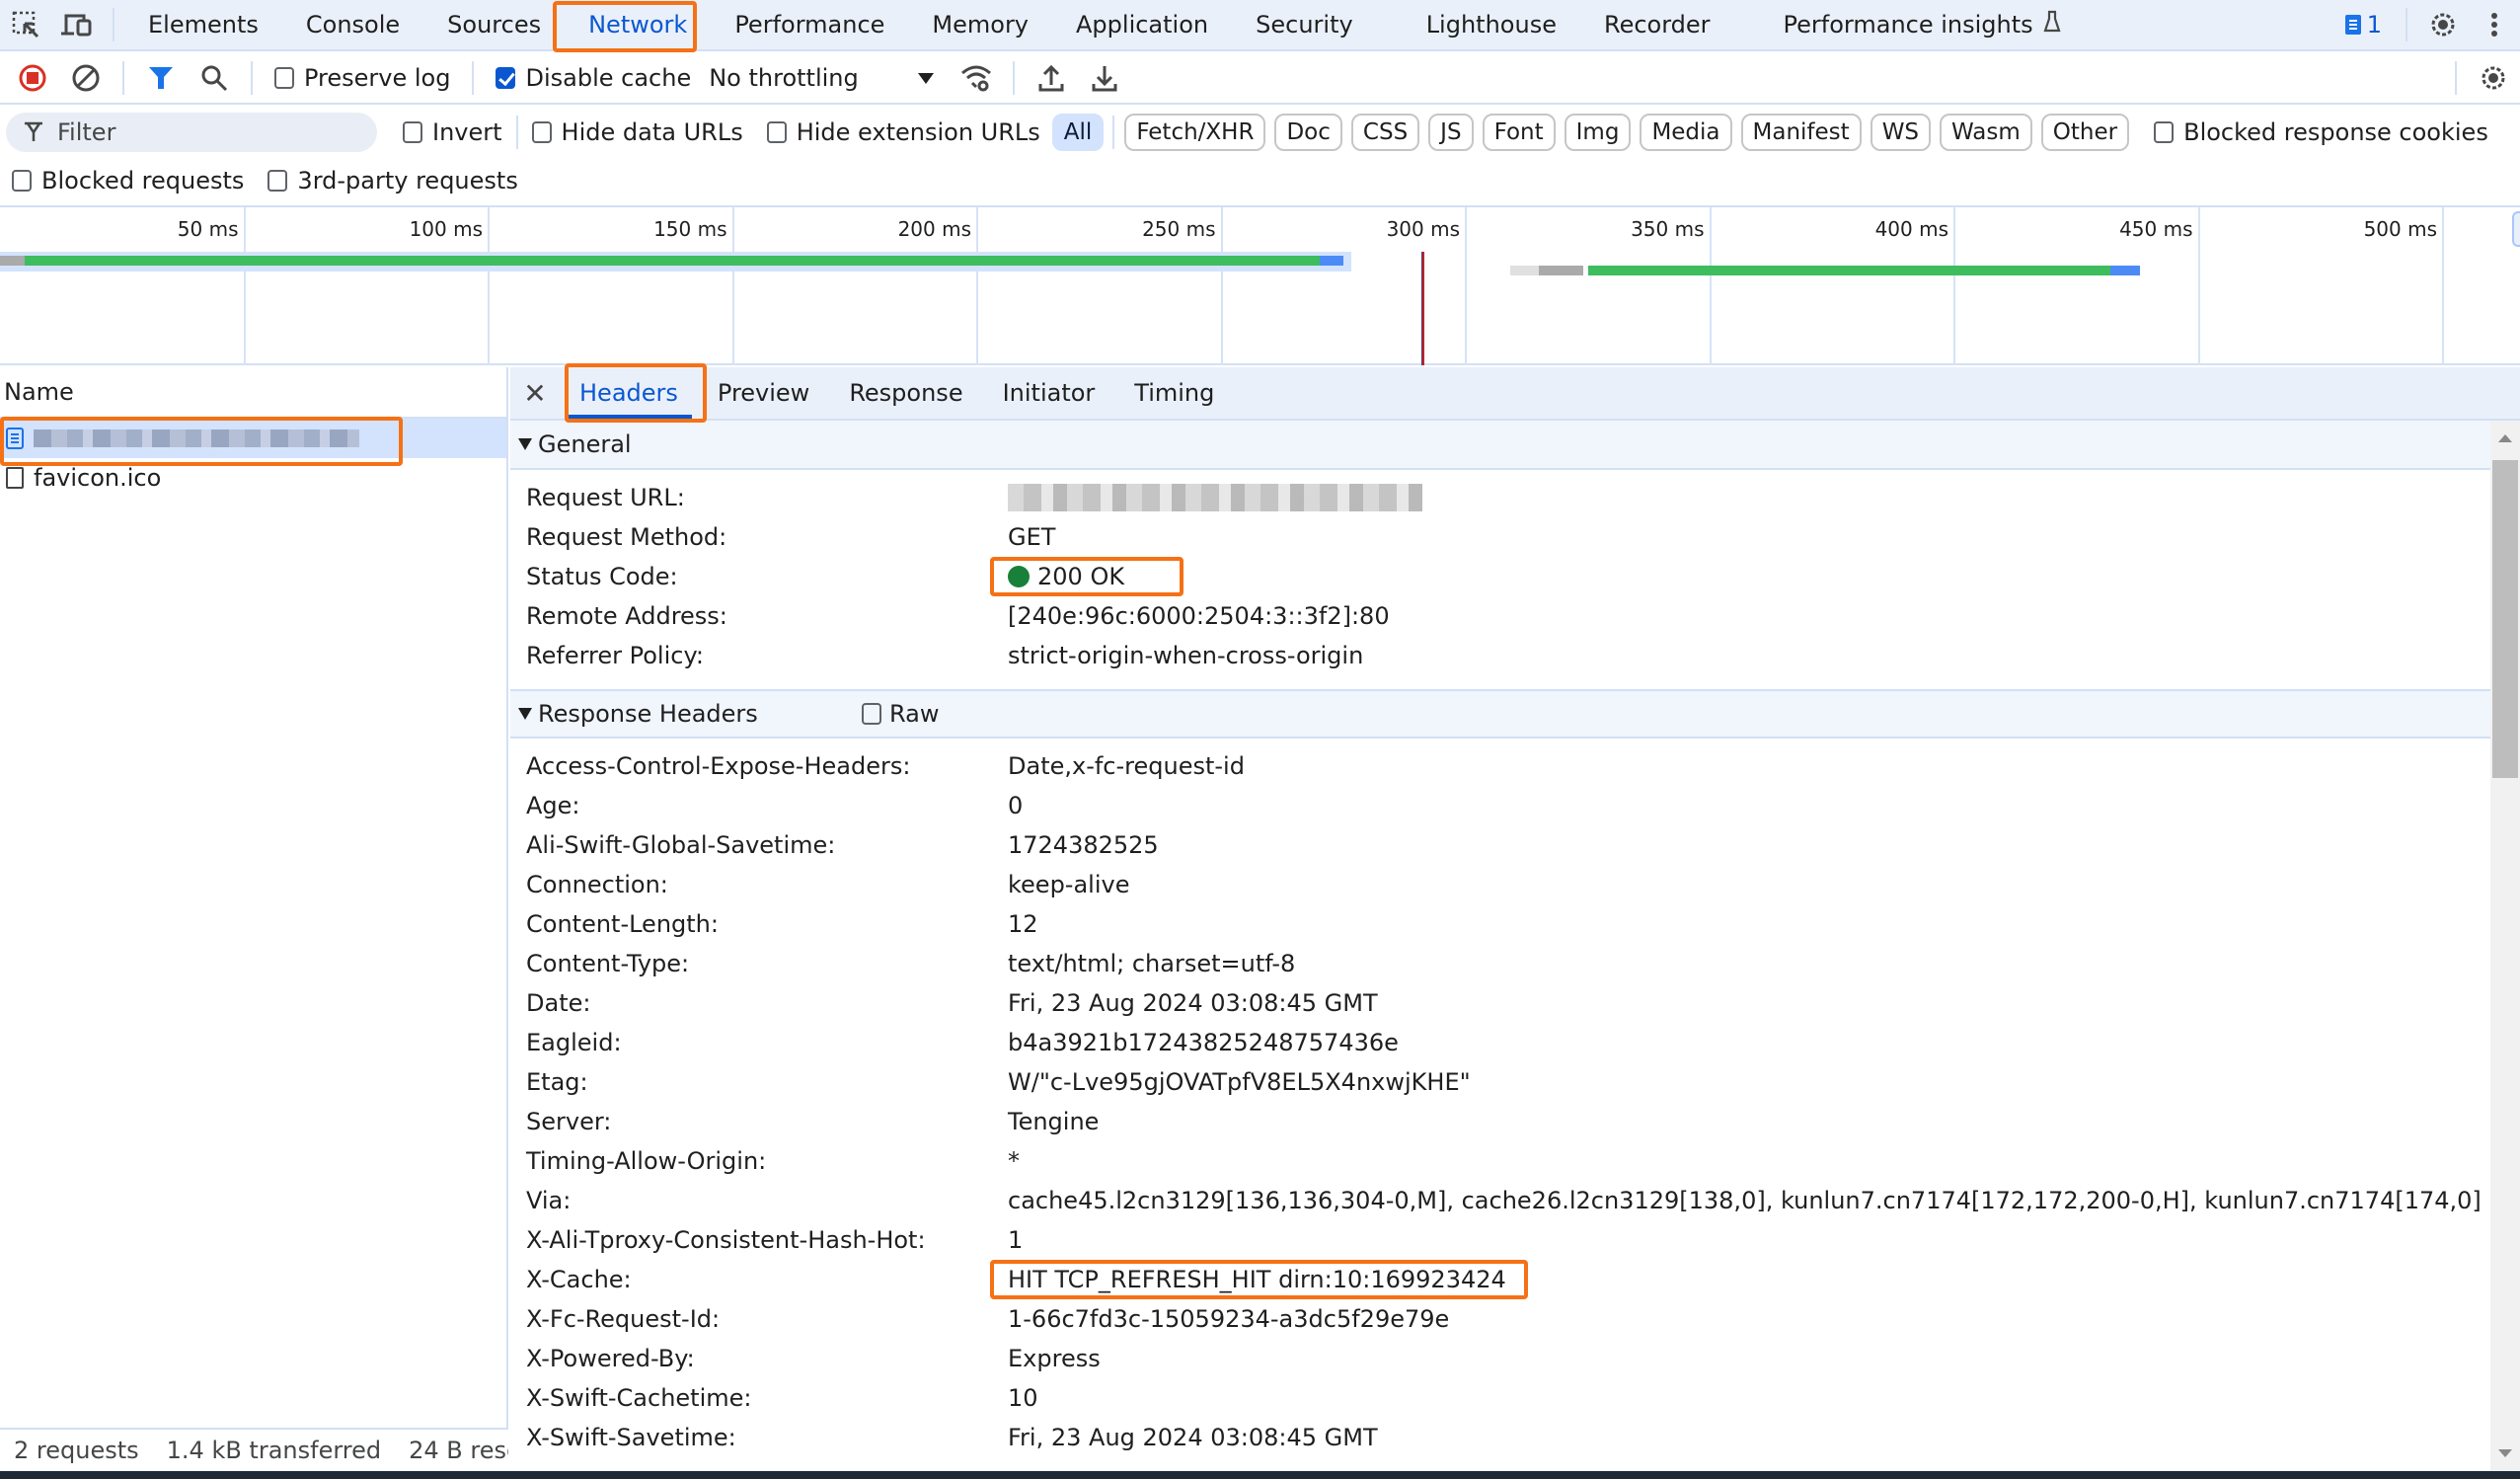  Describe the element at coordinates (1228, 1319) in the screenshot. I see `header-value: 1-66c7fd3c-15059234-a3dc5f29e79e` at that location.